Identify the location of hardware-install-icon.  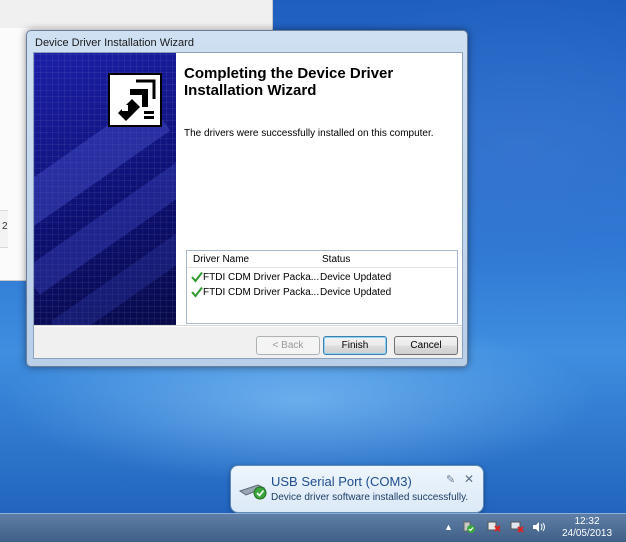
(135, 100).